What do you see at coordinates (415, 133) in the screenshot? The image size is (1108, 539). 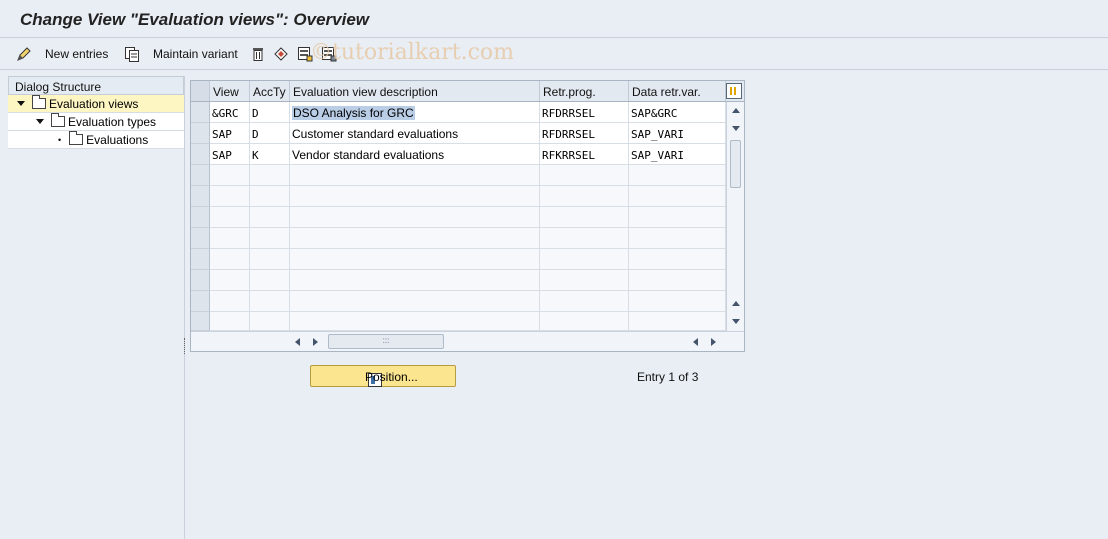 I see `cell-description: Customer standard evaluations` at bounding box center [415, 133].